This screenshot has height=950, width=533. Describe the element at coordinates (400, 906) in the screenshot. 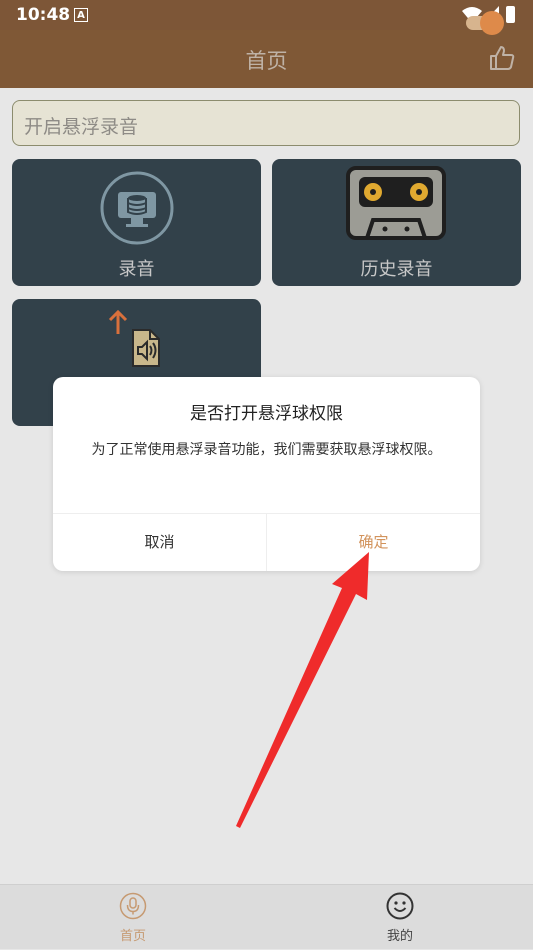

I see `smiley-icon` at that location.